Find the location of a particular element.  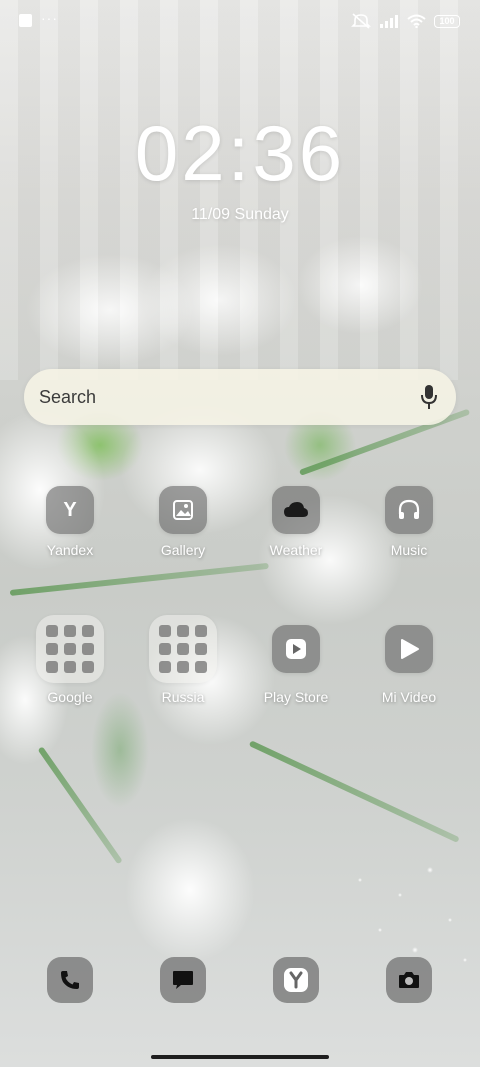

gallery-icon is located at coordinates (183, 510).